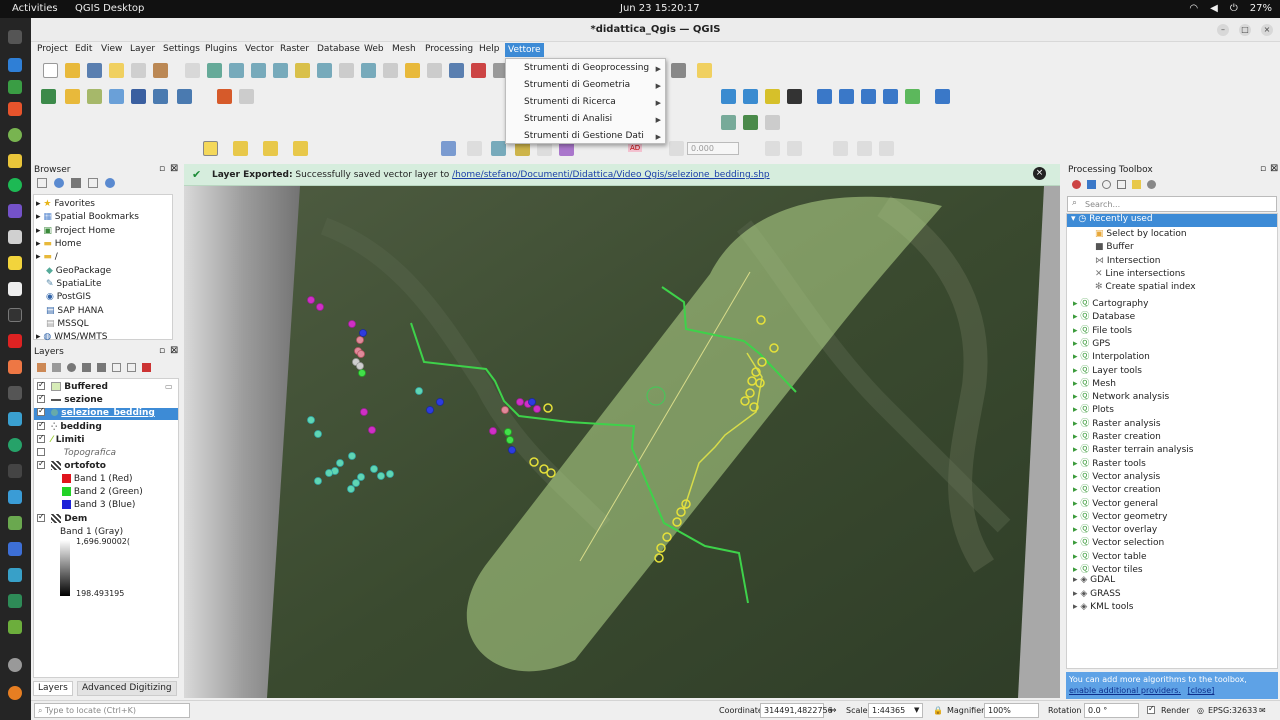 The width and height of the screenshot is (1280, 720). Describe the element at coordinates (1125, 690) in the screenshot. I see `enable-providers-link: enable additional providers.` at that location.